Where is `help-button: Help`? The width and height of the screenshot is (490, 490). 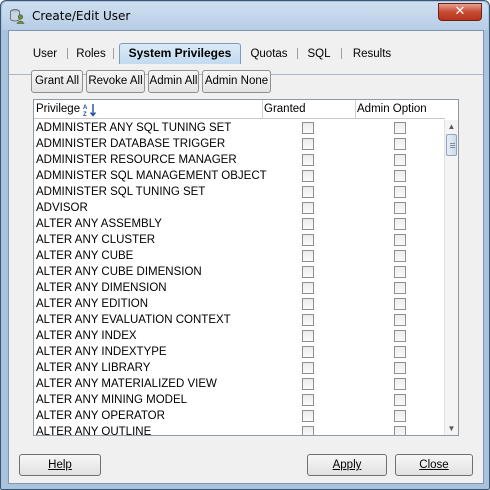 help-button: Help is located at coordinates (60, 465).